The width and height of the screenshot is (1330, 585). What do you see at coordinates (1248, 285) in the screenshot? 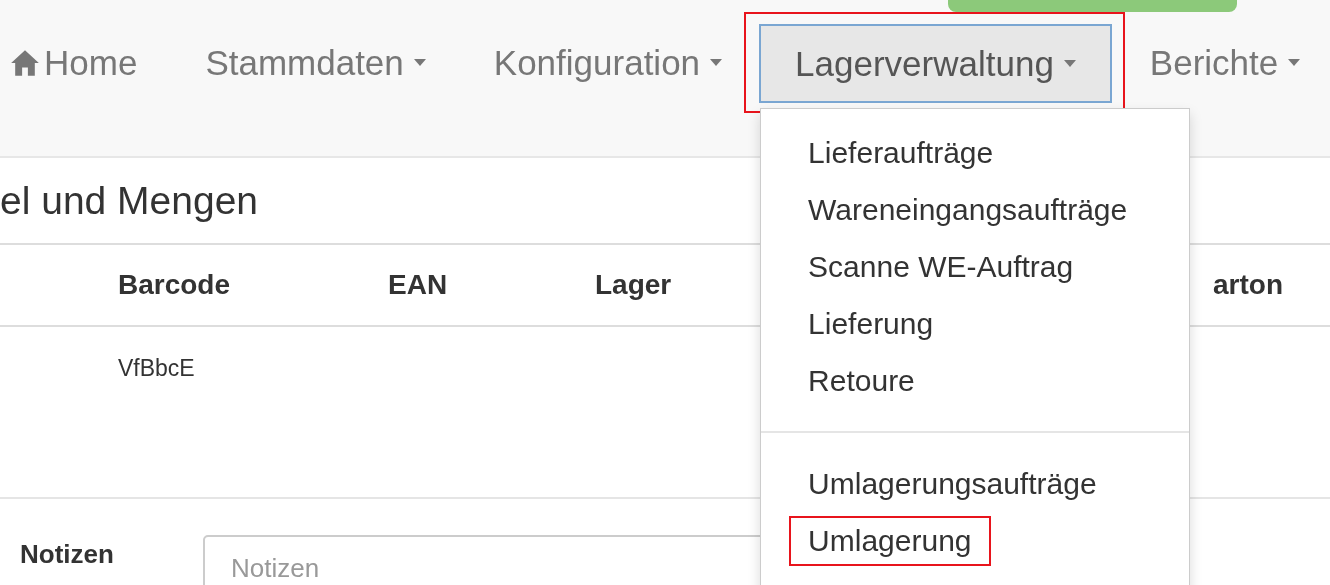
I see `column-header: arton` at bounding box center [1248, 285].